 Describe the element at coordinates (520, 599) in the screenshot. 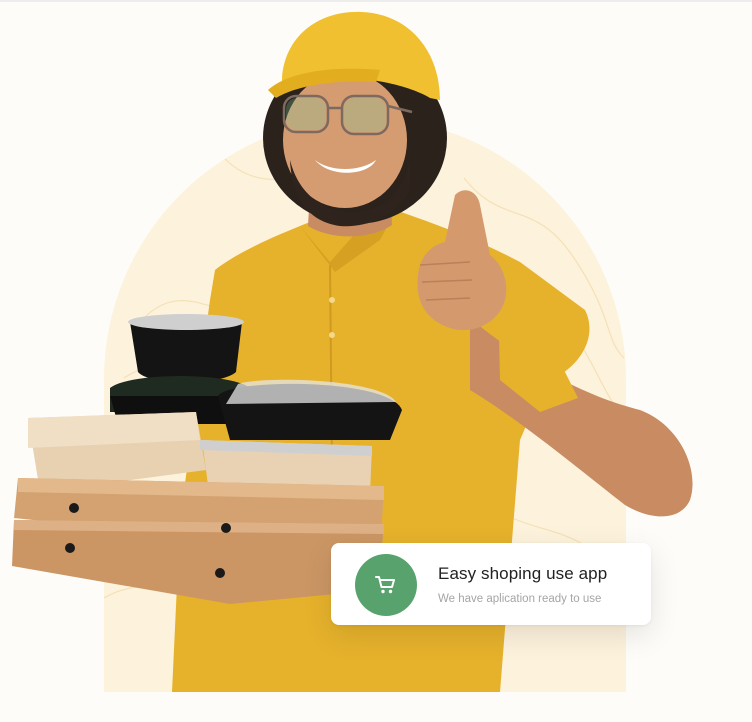

I see `promo-card-subtitle: We have aplication ready to use` at that location.